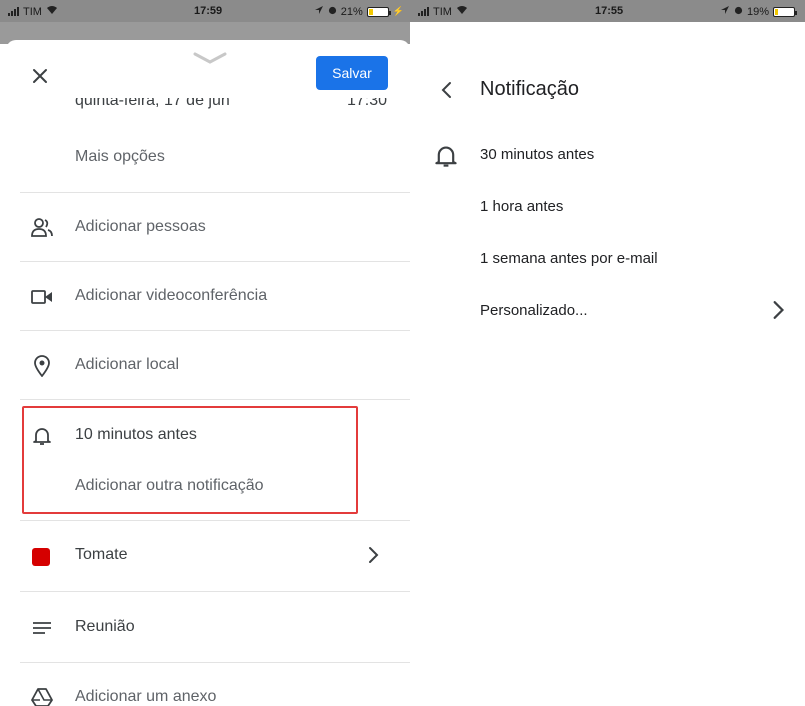 The image size is (805, 706). I want to click on back-button, so click(446, 90).